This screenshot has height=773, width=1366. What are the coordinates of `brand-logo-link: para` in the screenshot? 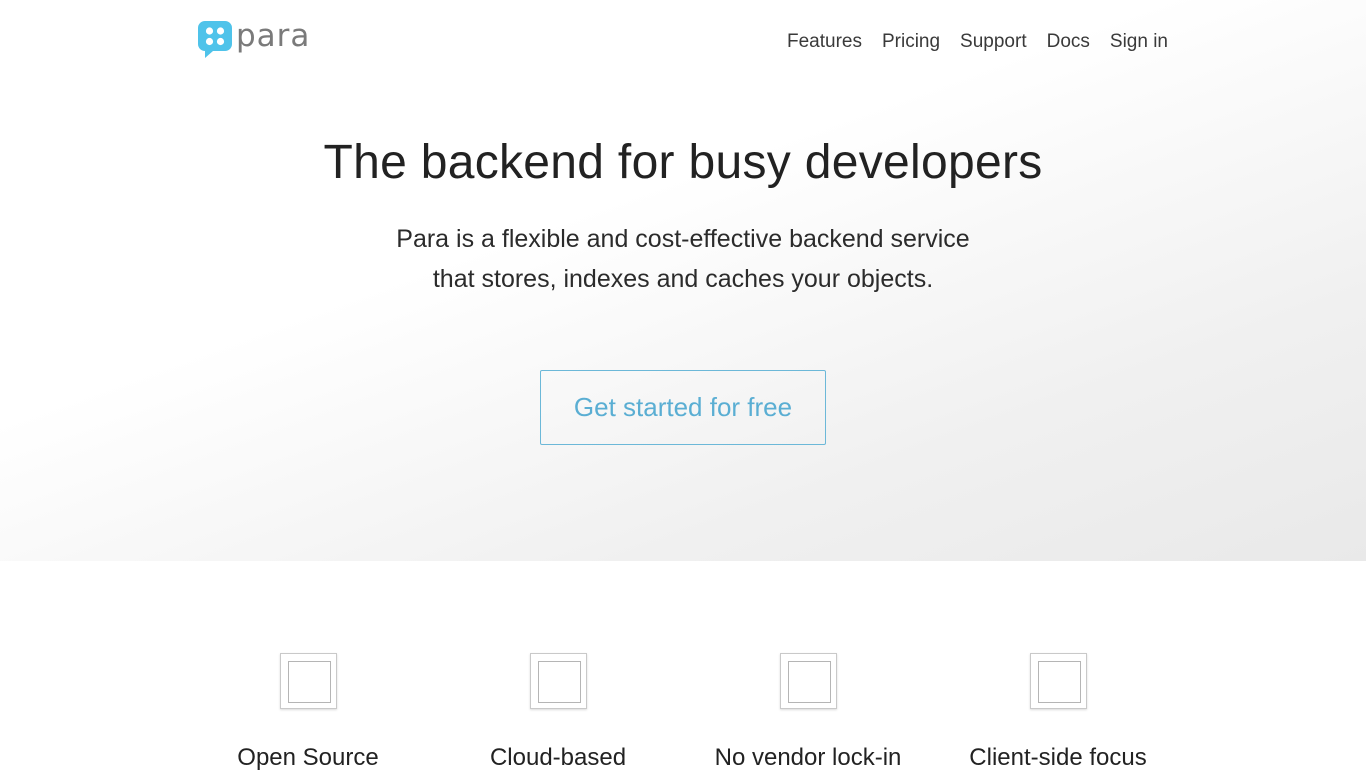 It's located at (254, 38).